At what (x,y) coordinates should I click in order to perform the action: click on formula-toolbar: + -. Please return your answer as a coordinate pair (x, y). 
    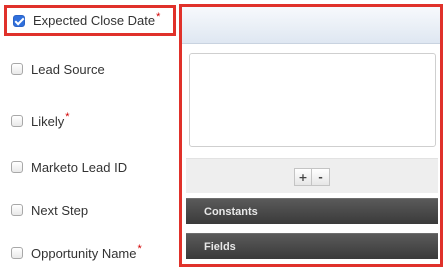
    Looking at the image, I should click on (312, 175).